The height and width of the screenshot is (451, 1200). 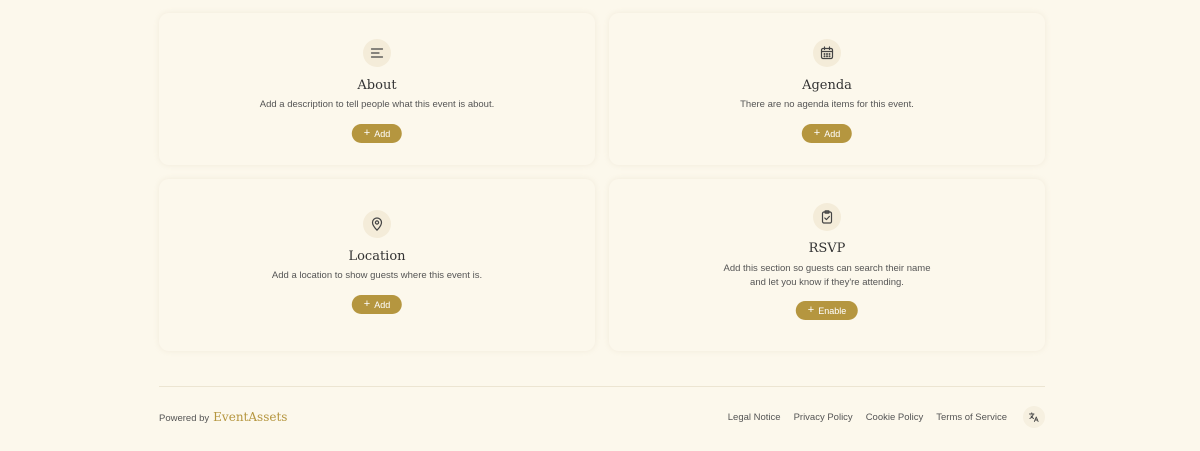 I want to click on legal-notice-link: Legal Notice, so click(x=754, y=417).